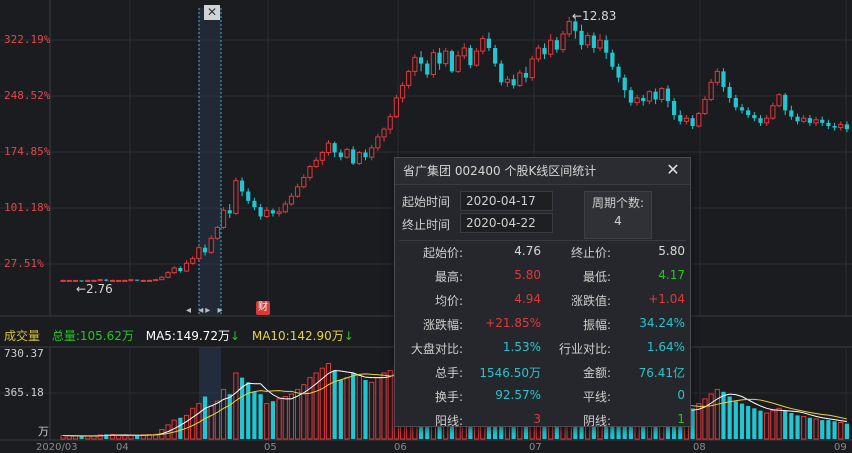 The height and width of the screenshot is (453, 852). What do you see at coordinates (400, 447) in the screenshot?
I see `month-label: 06` at bounding box center [400, 447].